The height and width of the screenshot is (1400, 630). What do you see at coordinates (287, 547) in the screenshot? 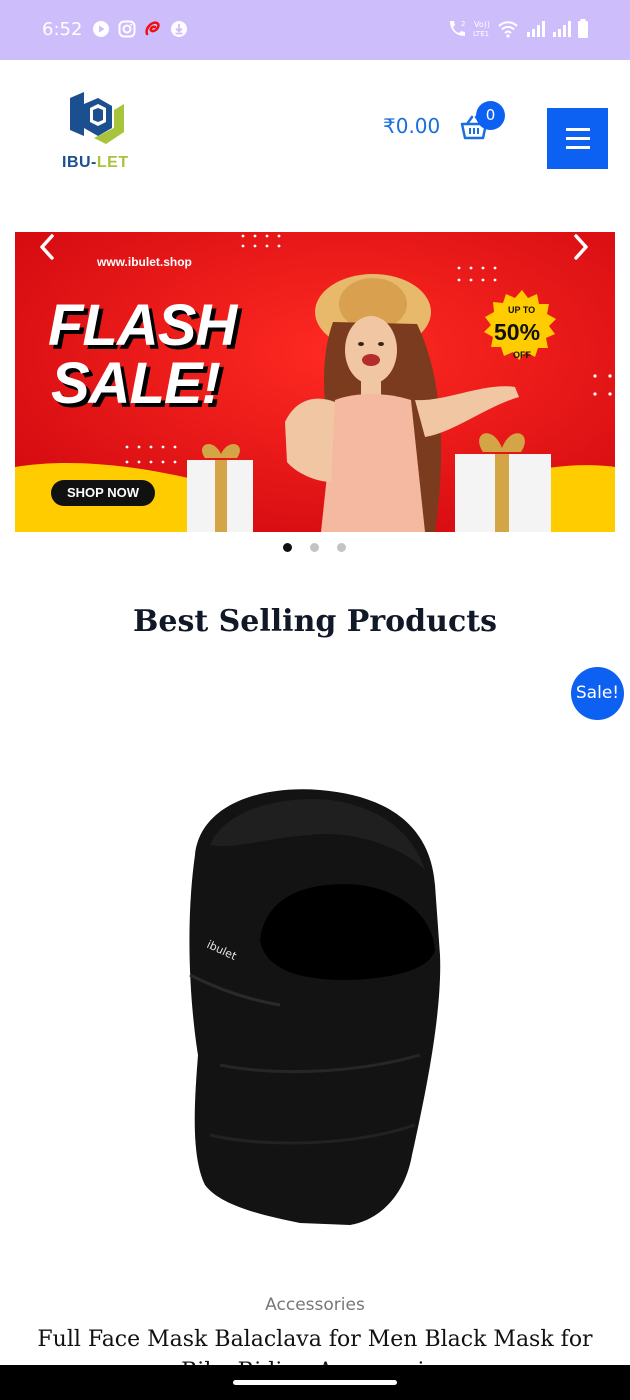
I see `slider-dot-active` at bounding box center [287, 547].